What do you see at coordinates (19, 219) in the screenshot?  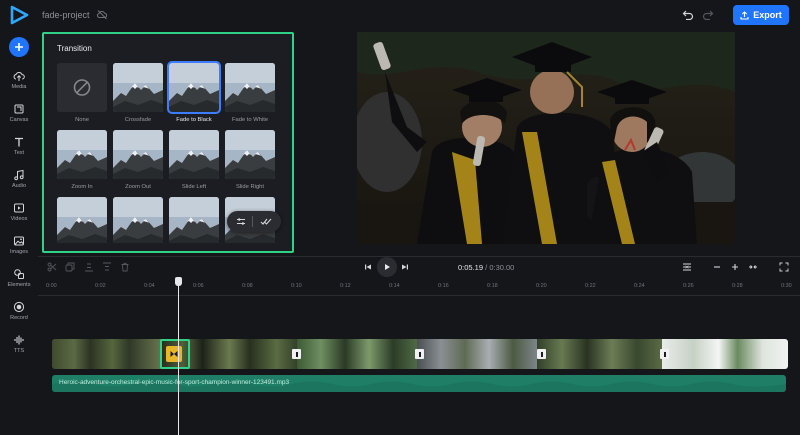 I see `sidebar-item-label: Videos` at bounding box center [19, 219].